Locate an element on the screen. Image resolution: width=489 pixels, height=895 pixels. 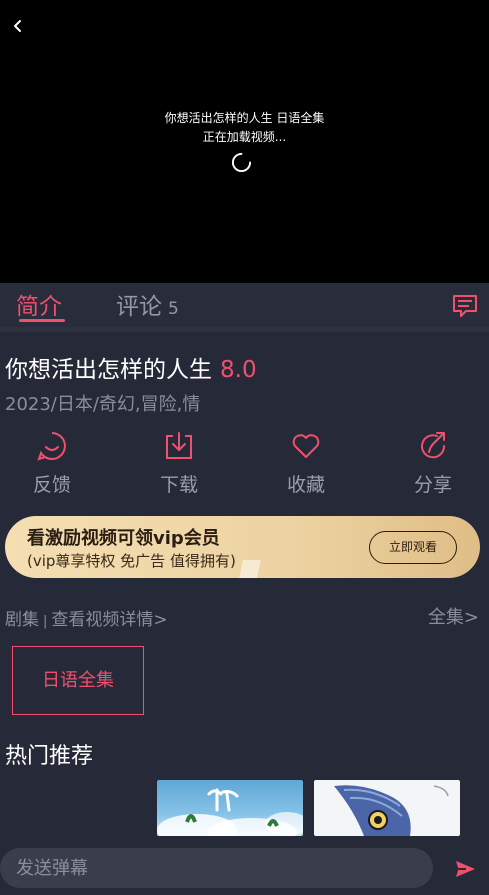
recommendations-title: 热门推荐 is located at coordinates (49, 756).